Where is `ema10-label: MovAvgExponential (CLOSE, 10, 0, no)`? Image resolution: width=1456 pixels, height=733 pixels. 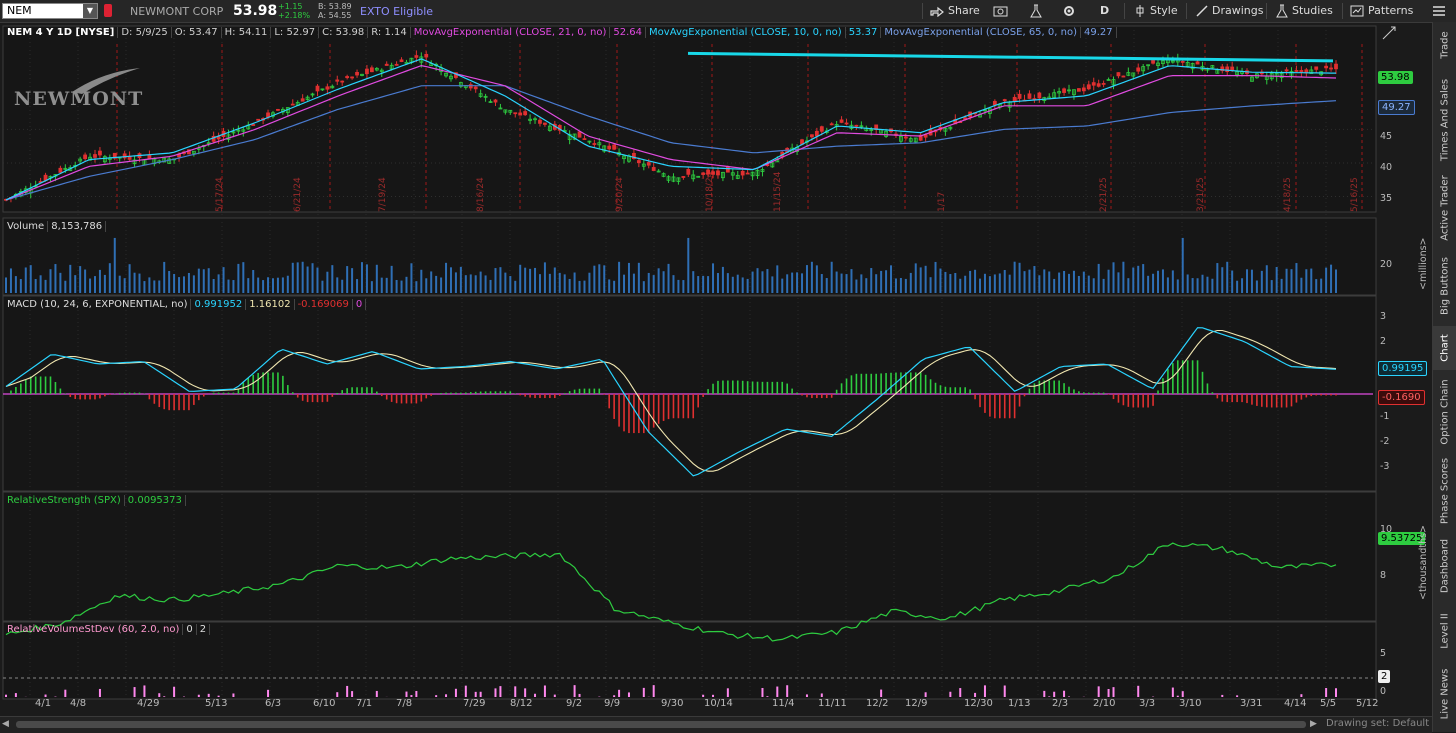
ema10-label: MovAvgExponential (CLOSE, 10, 0, no) is located at coordinates (746, 32).